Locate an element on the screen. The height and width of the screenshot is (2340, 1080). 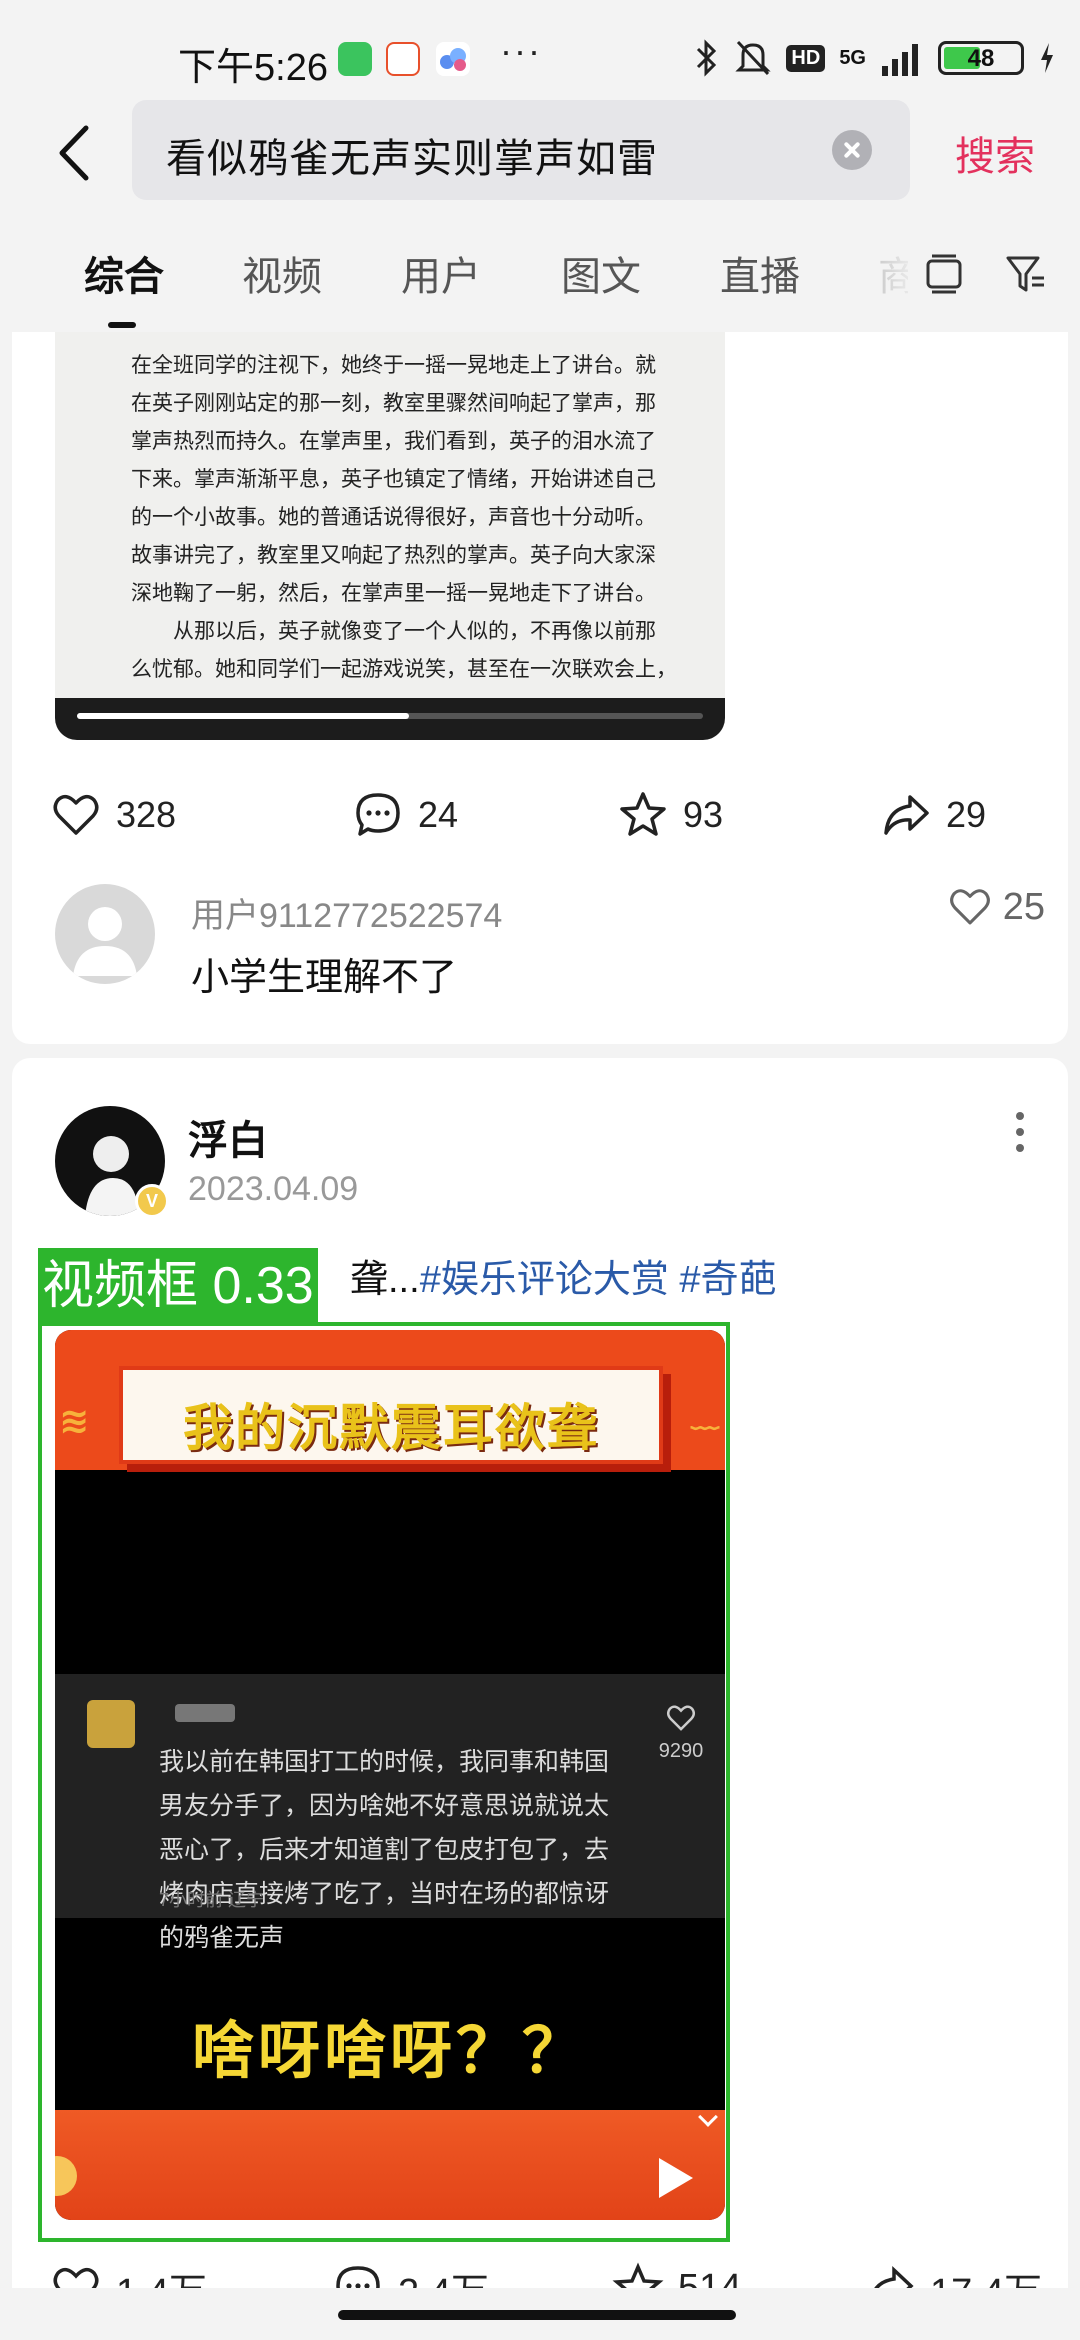
favorite-count: 93 is located at coordinates (703, 814).